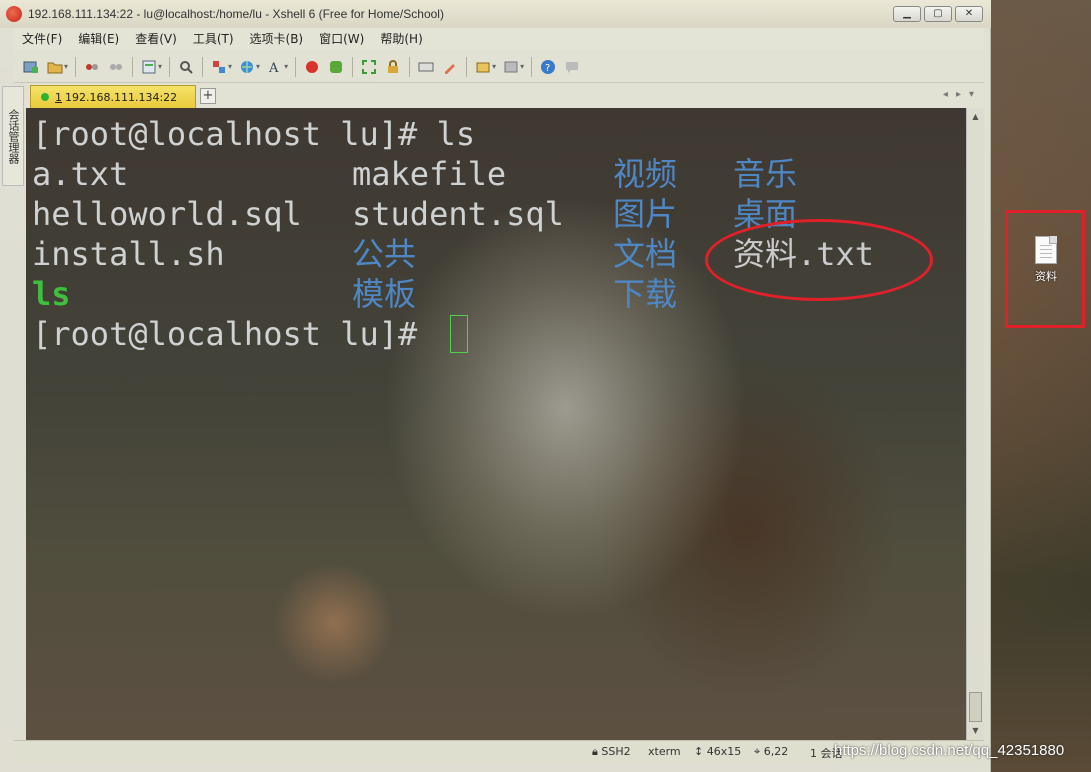  What do you see at coordinates (645, 174) in the screenshot?
I see `directory-entry: 视频` at bounding box center [645, 174].